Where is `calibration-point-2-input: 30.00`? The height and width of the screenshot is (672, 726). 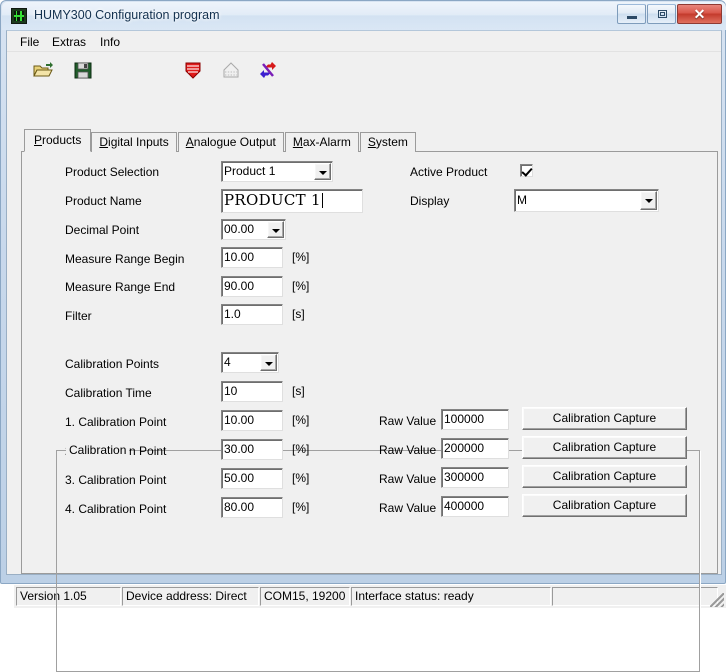
calibration-point-2-input: 30.00 is located at coordinates (252, 449).